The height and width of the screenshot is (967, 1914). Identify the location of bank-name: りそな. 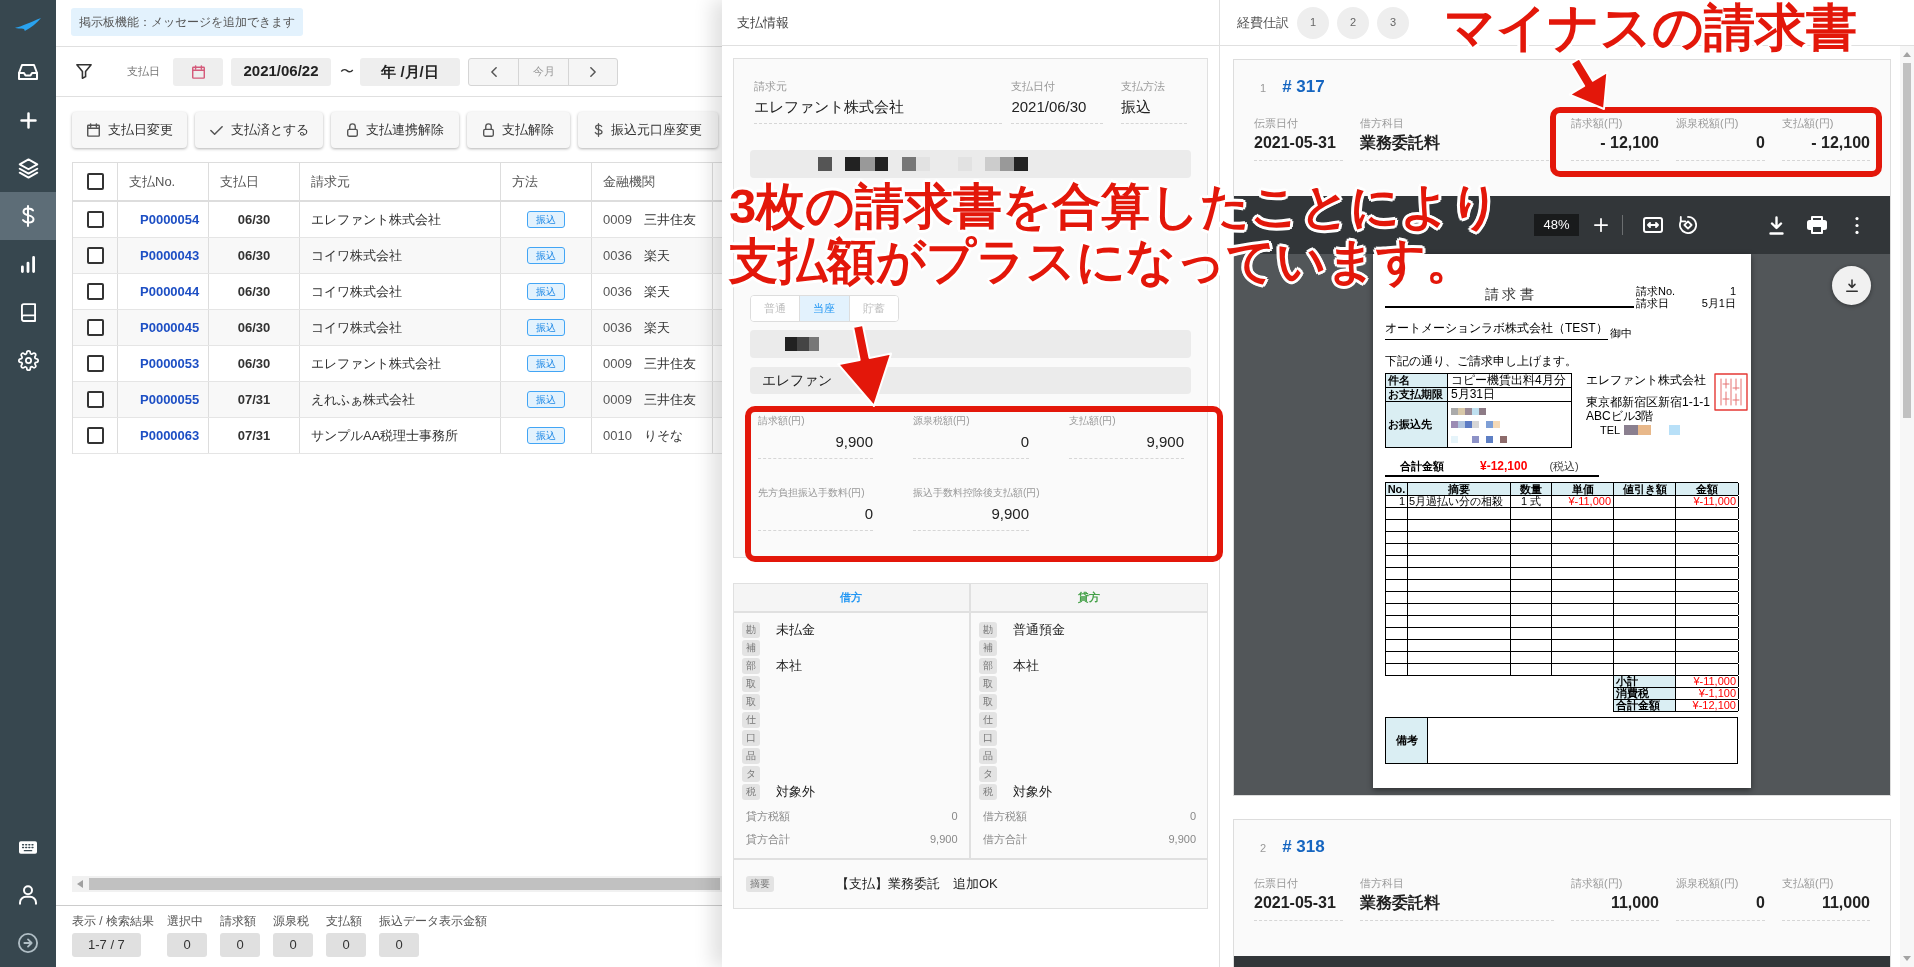
(663, 435).